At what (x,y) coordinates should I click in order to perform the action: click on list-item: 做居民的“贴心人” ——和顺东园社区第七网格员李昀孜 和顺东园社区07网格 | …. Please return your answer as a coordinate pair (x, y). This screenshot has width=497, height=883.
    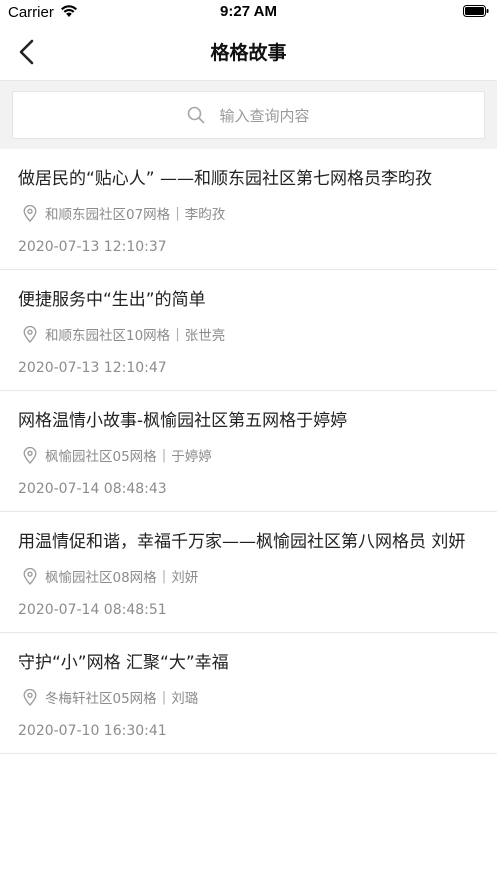
    Looking at the image, I should click on (248, 209).